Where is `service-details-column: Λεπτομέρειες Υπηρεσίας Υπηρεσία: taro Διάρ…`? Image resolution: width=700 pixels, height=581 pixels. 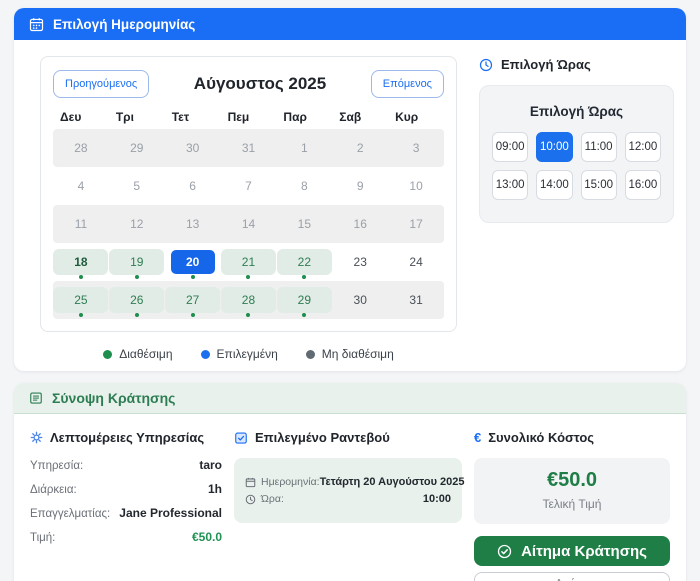 service-details-column: Λεπτομέρειες Υπηρεσίας Υπηρεσία: taro Διάρ… is located at coordinates (126, 505).